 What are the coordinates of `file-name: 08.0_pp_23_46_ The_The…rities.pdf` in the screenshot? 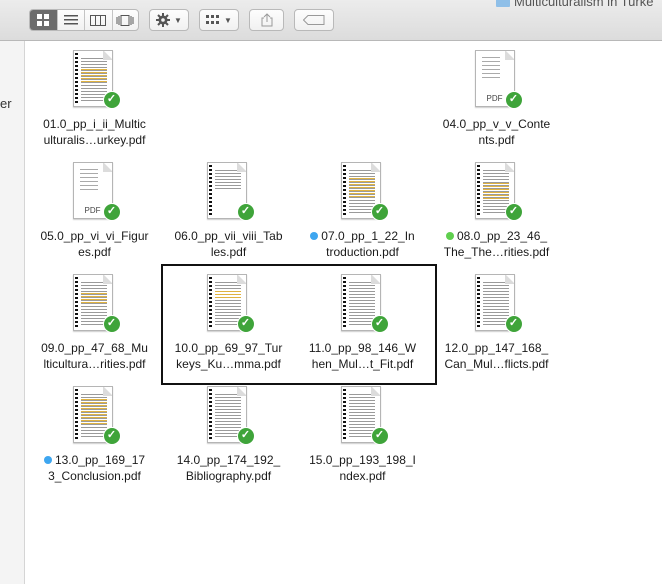 It's located at (496, 244).